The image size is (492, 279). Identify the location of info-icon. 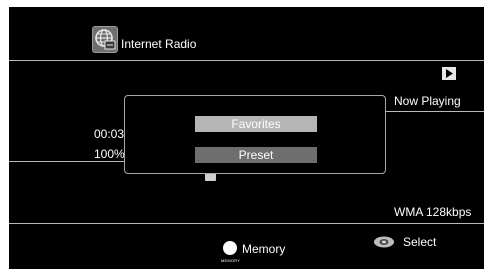
(210, 177).